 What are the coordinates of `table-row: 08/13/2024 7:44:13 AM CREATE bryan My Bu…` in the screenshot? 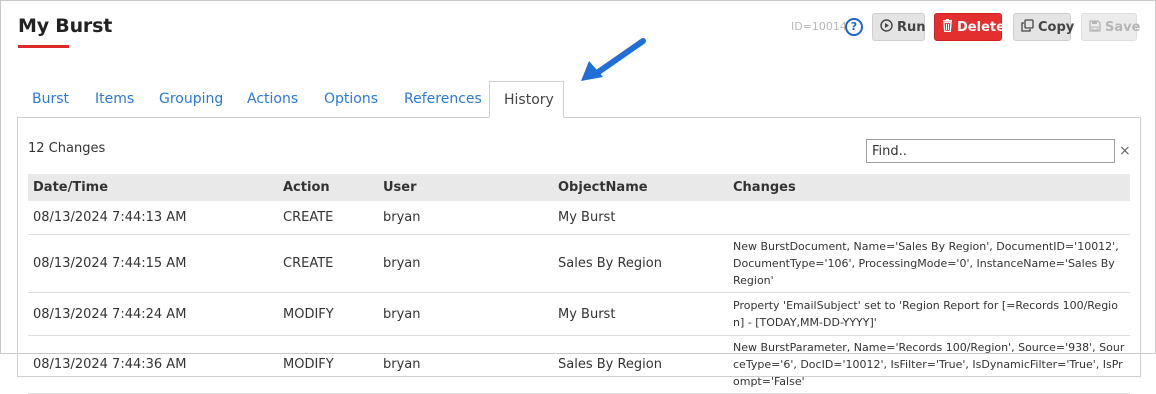 It's located at (579, 218).